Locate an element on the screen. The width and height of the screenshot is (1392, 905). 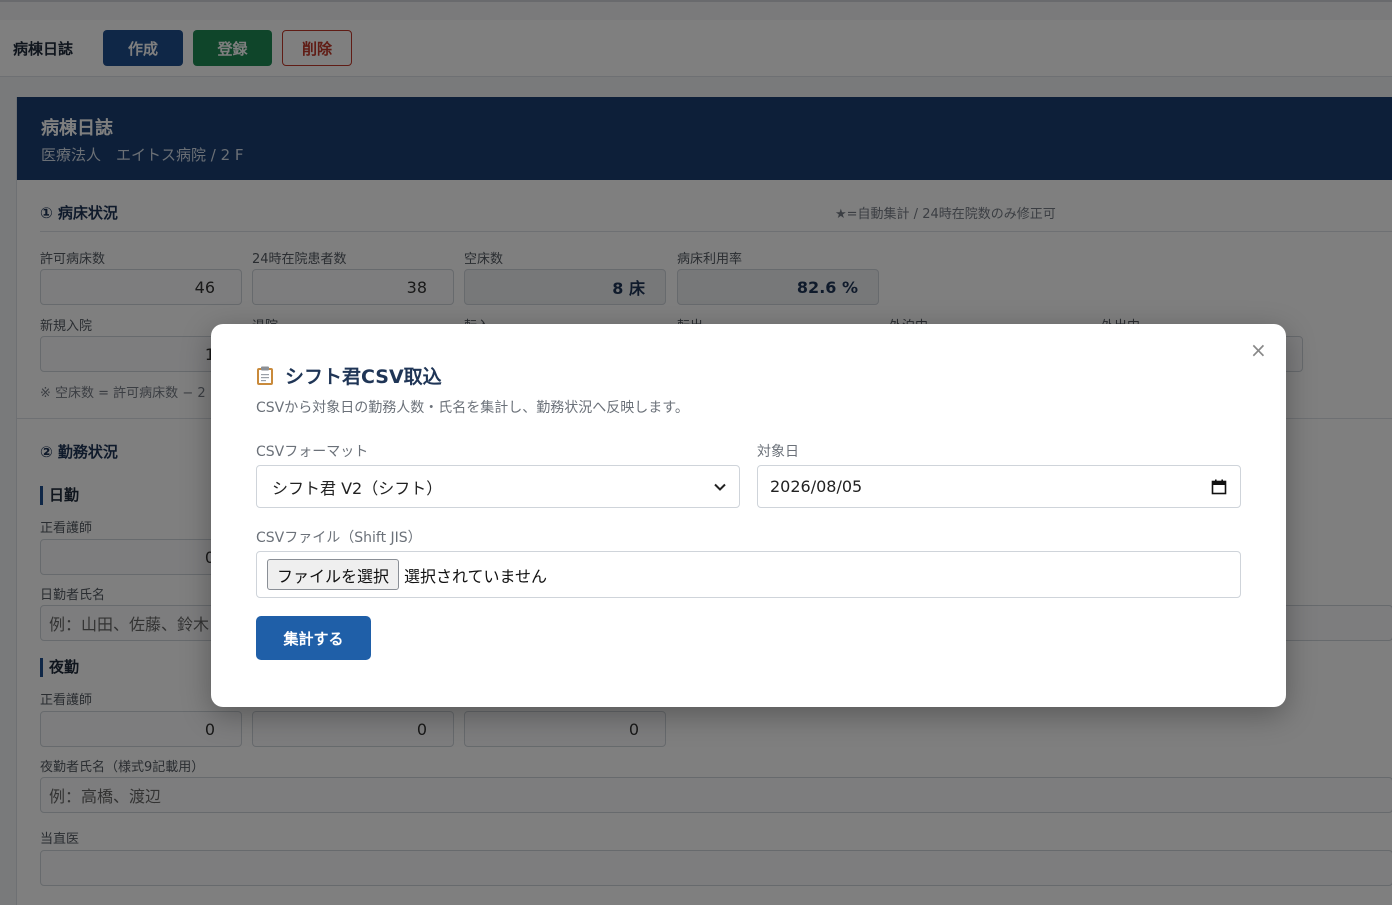
calendar-icon is located at coordinates (1219, 487).